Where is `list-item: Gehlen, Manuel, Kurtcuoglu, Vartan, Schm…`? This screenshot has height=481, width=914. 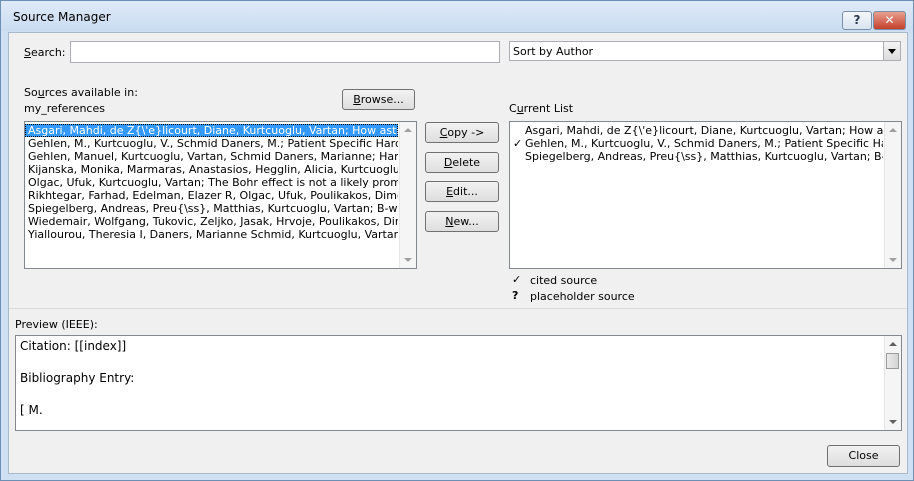
list-item: Gehlen, Manuel, Kurtcuoglu, Vartan, Schm… is located at coordinates (211, 156).